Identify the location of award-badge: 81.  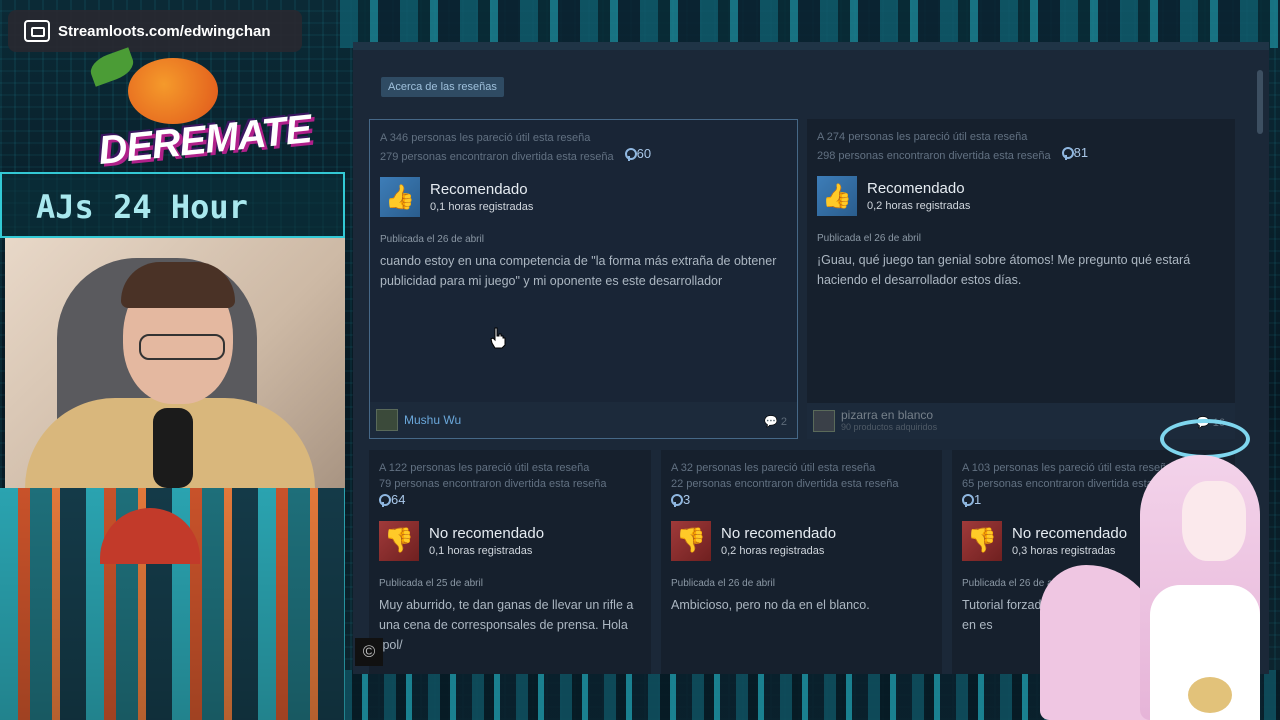
(1075, 153).